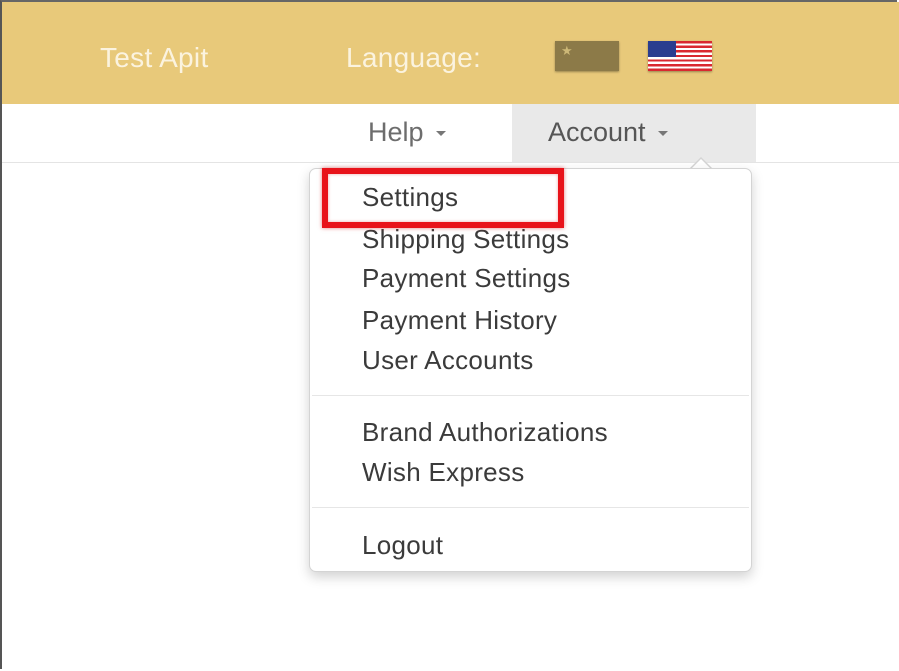 Image resolution: width=899 pixels, height=671 pixels. What do you see at coordinates (410, 197) in the screenshot?
I see `menu-item-settings: Settings` at bounding box center [410, 197].